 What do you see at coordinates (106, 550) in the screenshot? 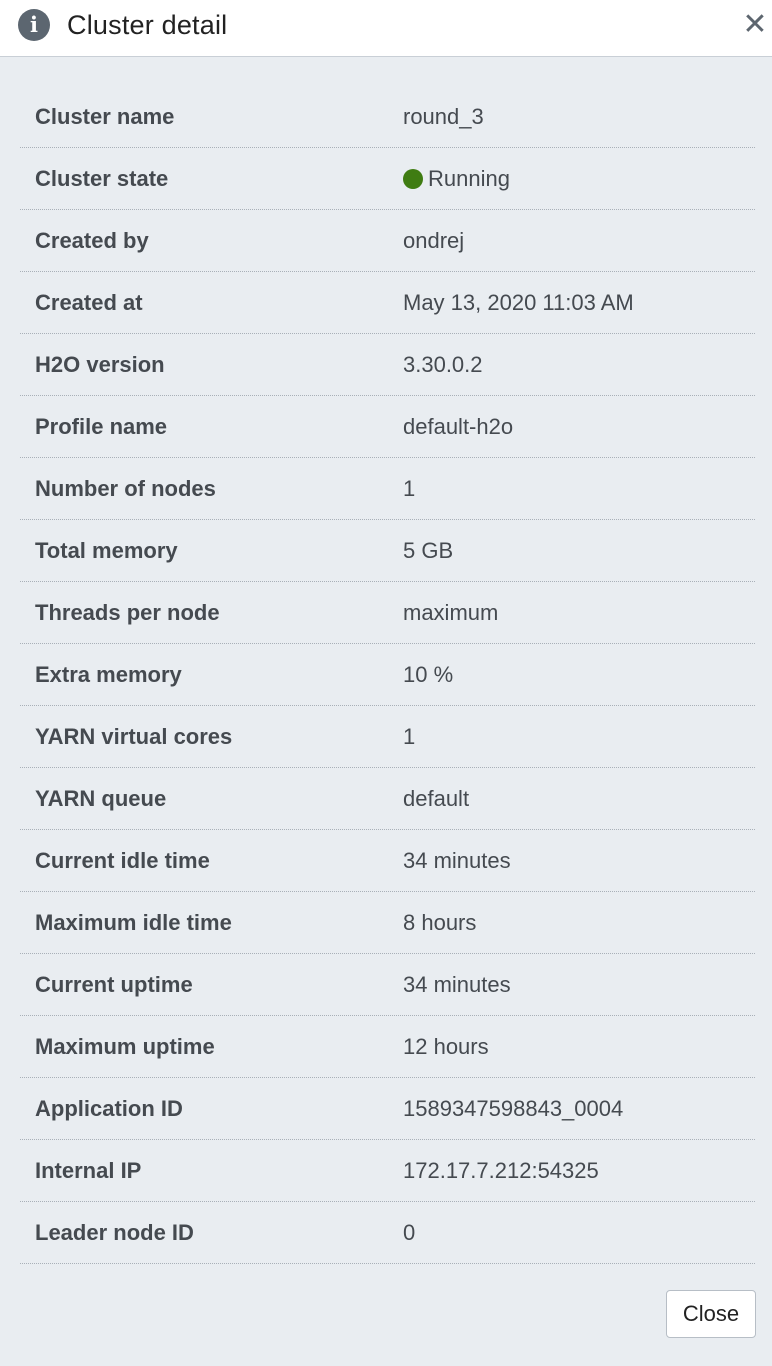
I see `row-label: Total memory` at bounding box center [106, 550].